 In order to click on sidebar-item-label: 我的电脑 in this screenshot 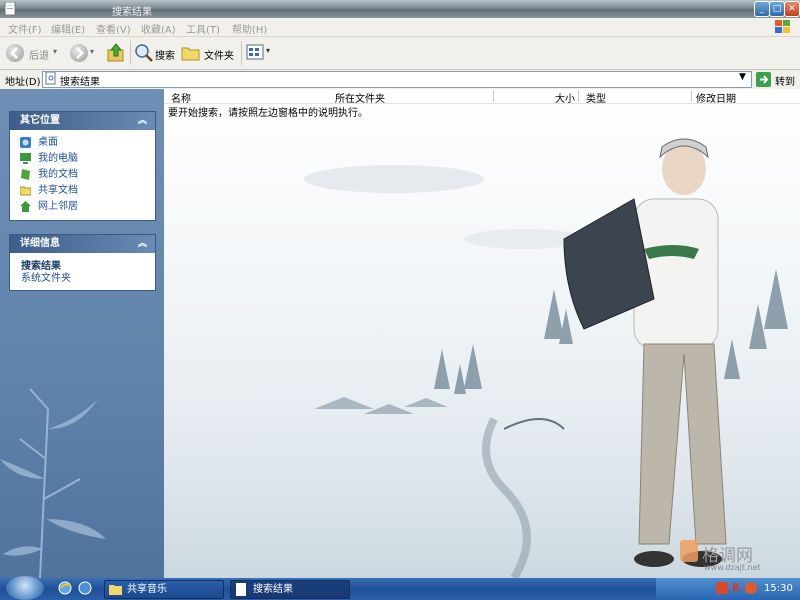, I will do `click(58, 158)`.